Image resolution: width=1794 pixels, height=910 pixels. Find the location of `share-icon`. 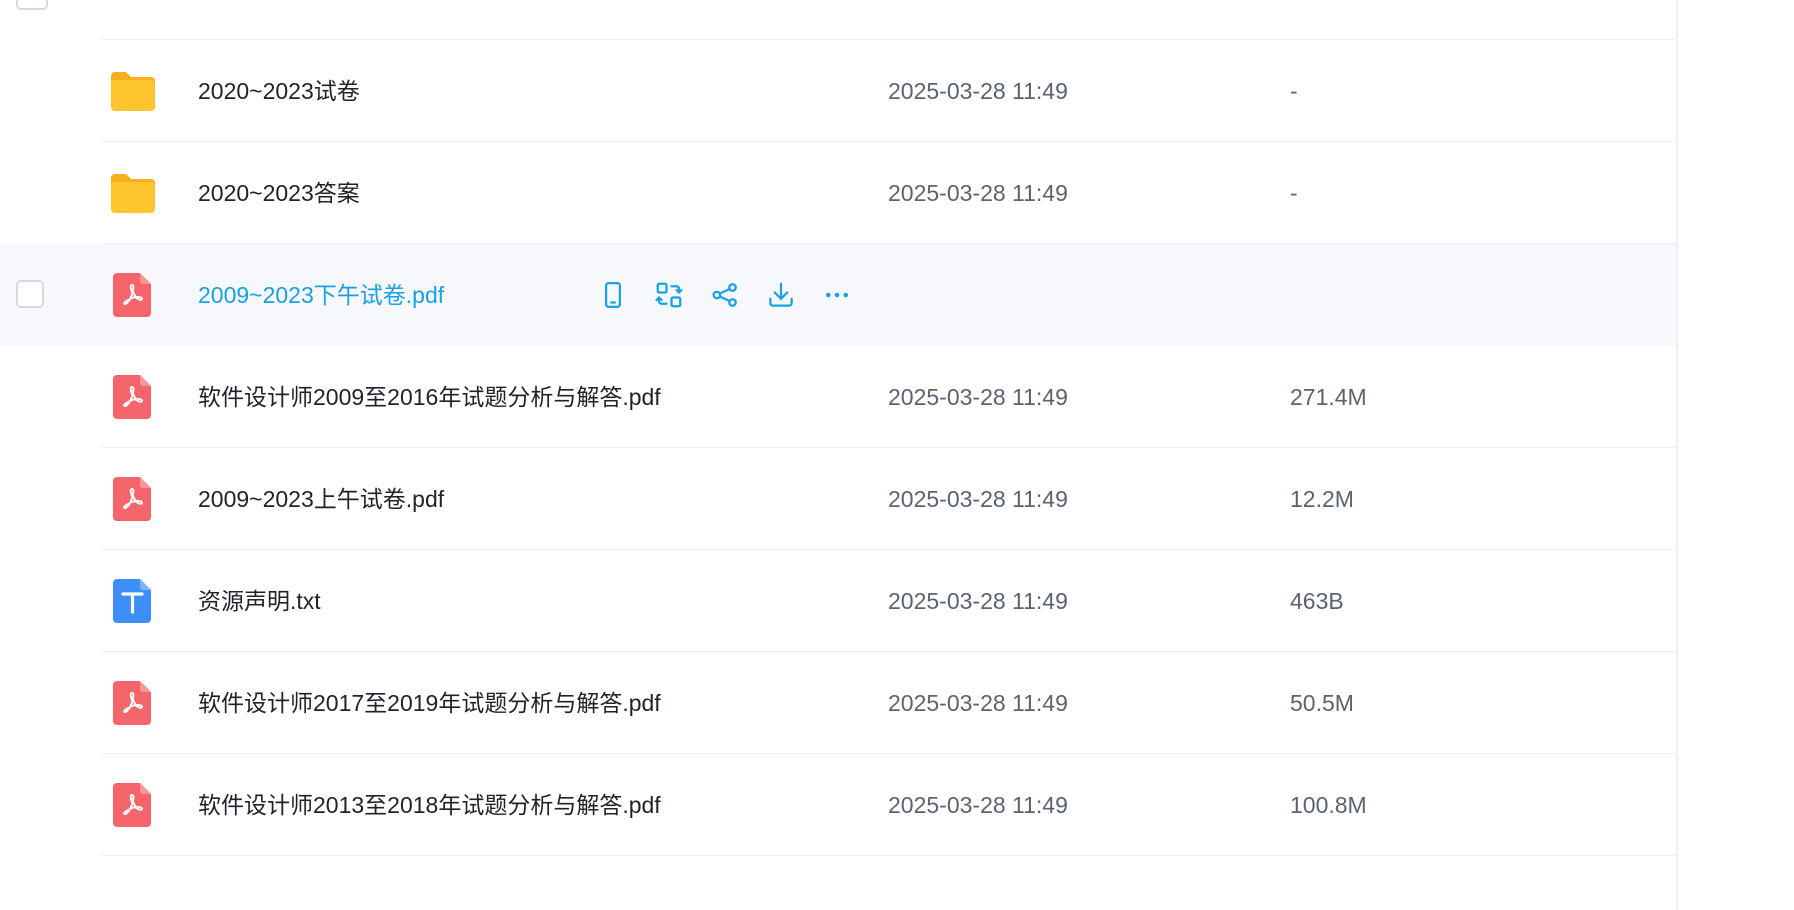

share-icon is located at coordinates (725, 295).